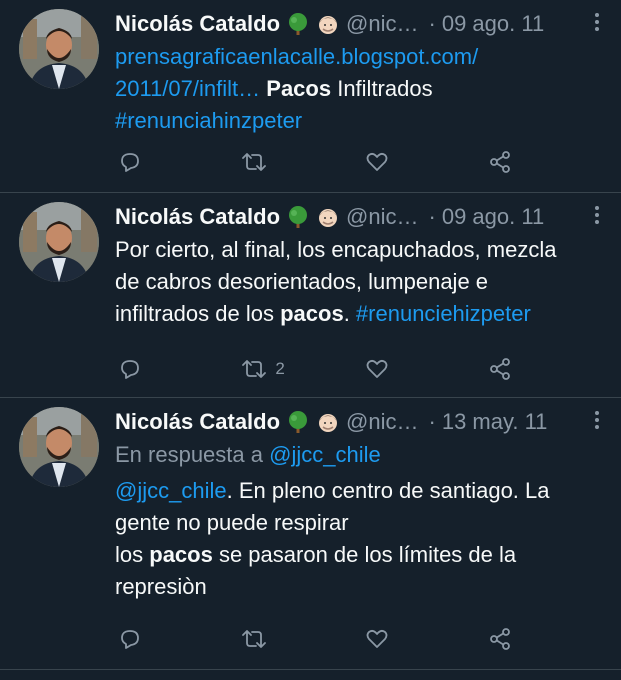 Image resolution: width=621 pixels, height=680 pixels. Describe the element at coordinates (198, 313) in the screenshot. I see `tweet-text-segment: infiltrados de los` at that location.